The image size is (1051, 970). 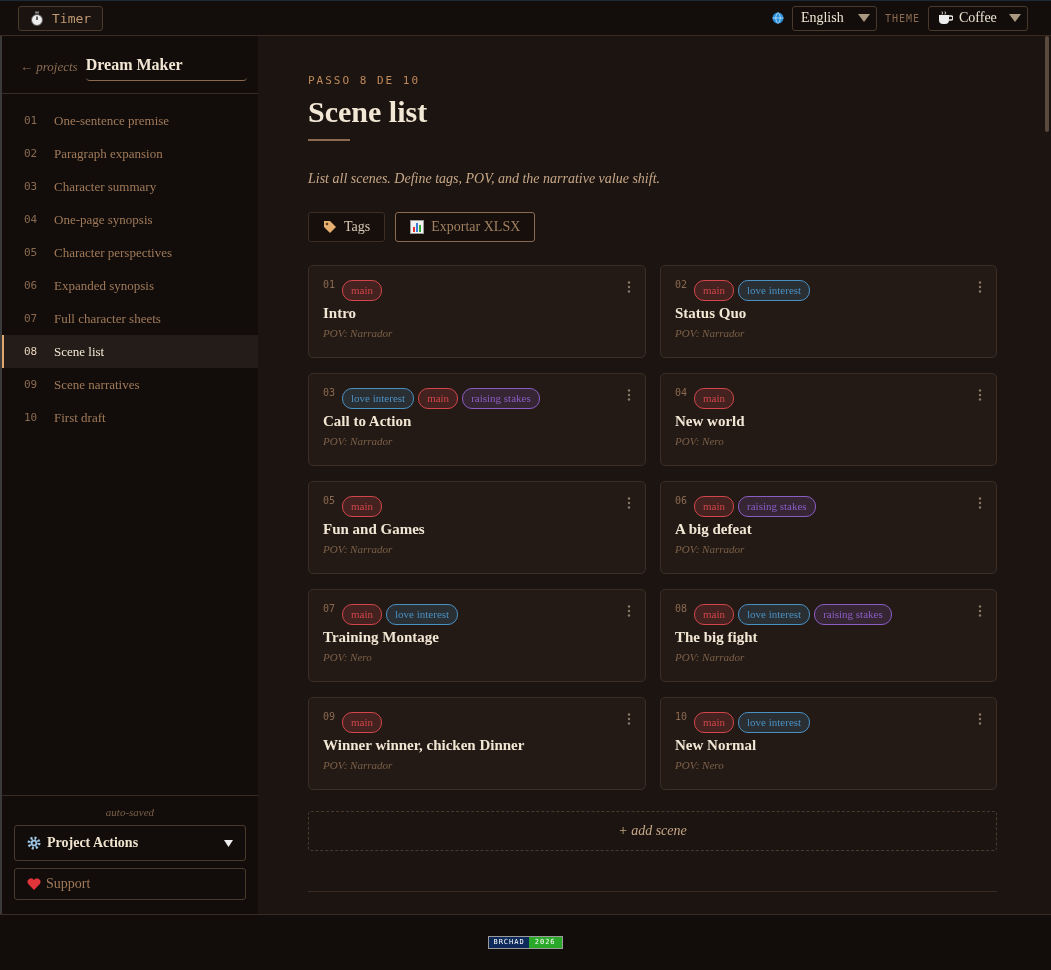 What do you see at coordinates (714, 529) in the screenshot?
I see `scene-title: A big defeat` at bounding box center [714, 529].